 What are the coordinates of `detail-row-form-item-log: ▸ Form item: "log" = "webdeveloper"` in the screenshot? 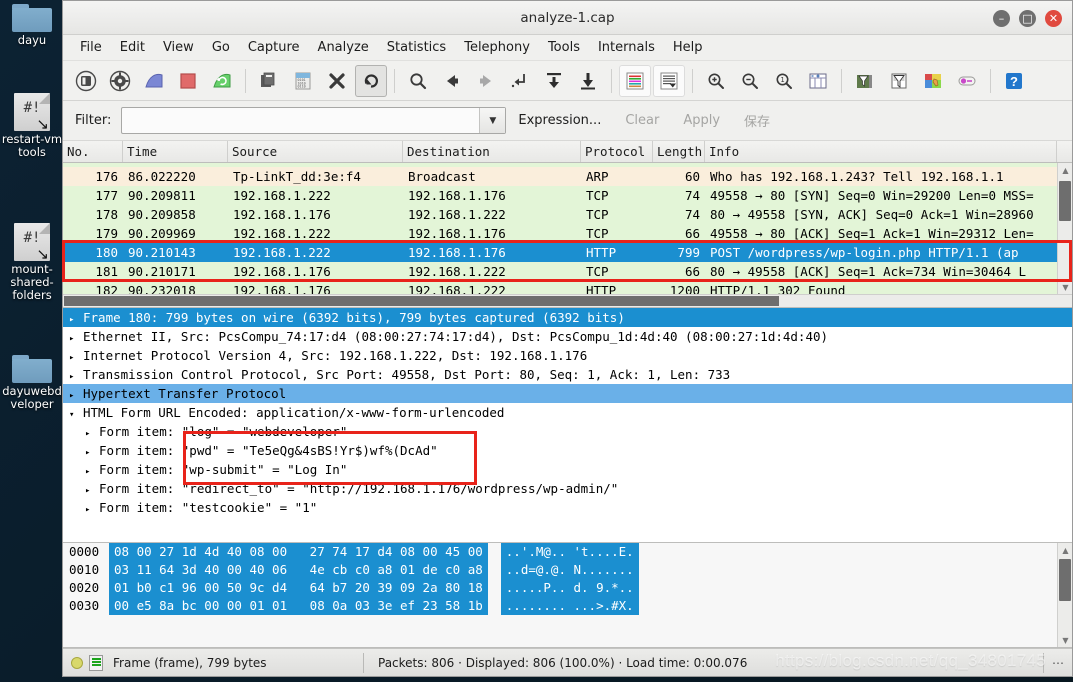 It's located at (567, 431).